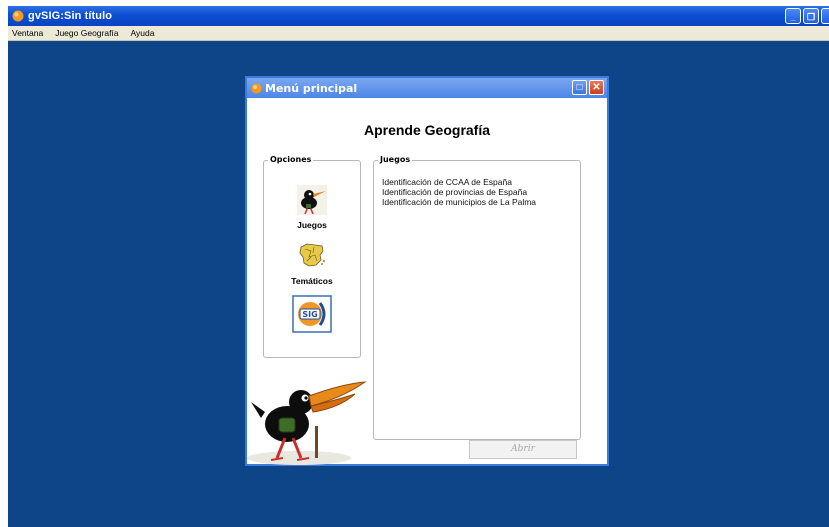 This screenshot has width=829, height=527. What do you see at coordinates (28, 33) in the screenshot?
I see `menu-ventana: Ventana` at bounding box center [28, 33].